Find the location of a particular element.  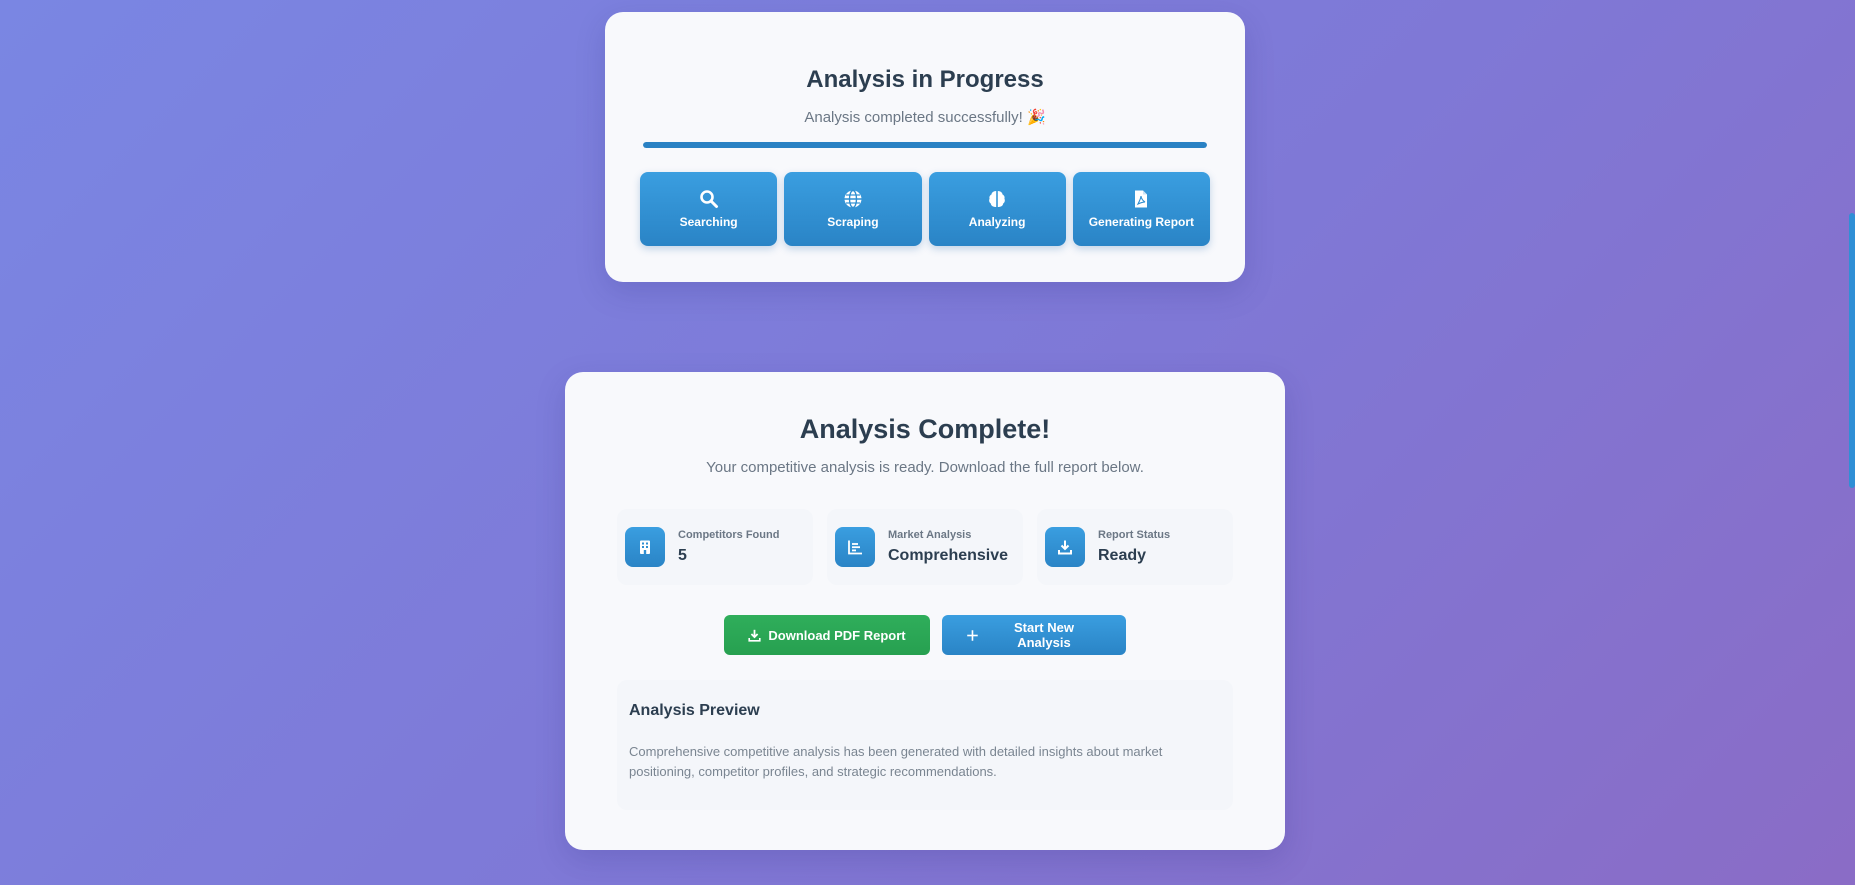

step-scraping: Scraping is located at coordinates (853, 209).